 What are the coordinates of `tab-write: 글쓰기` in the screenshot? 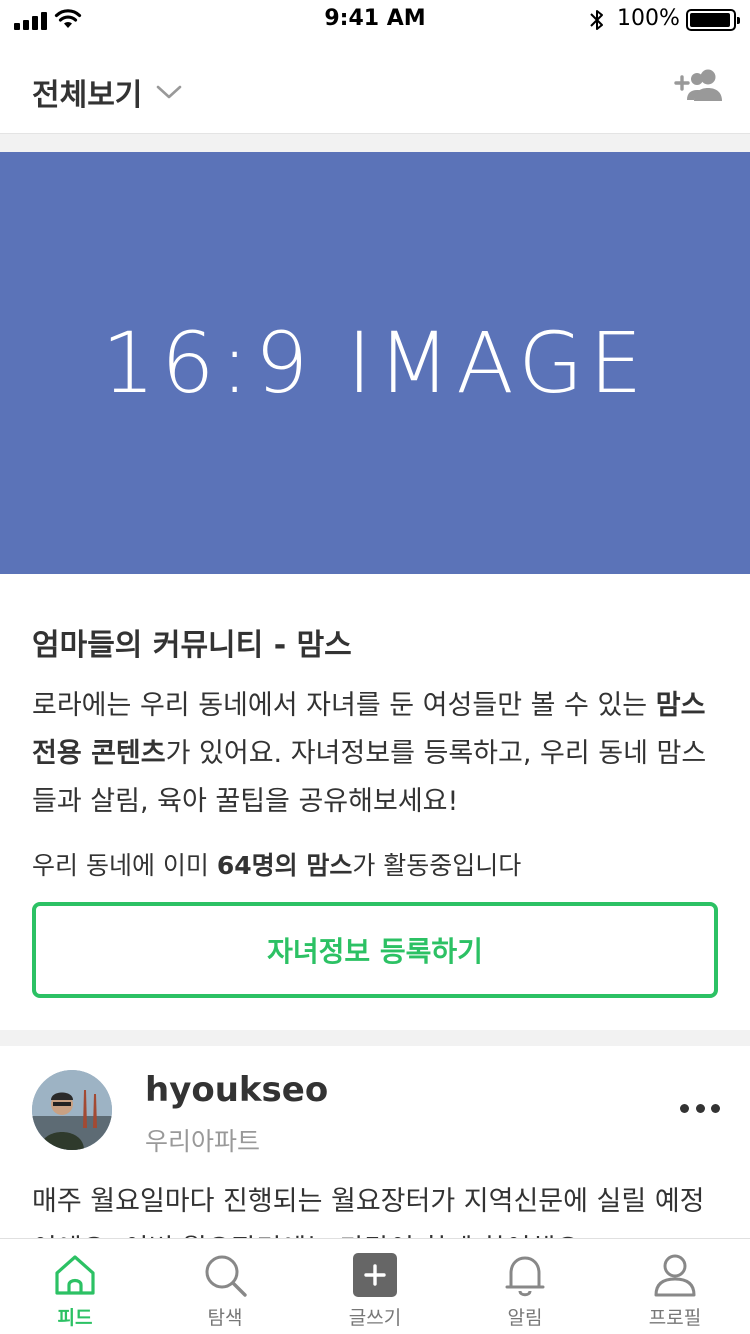 It's located at (375, 1286).